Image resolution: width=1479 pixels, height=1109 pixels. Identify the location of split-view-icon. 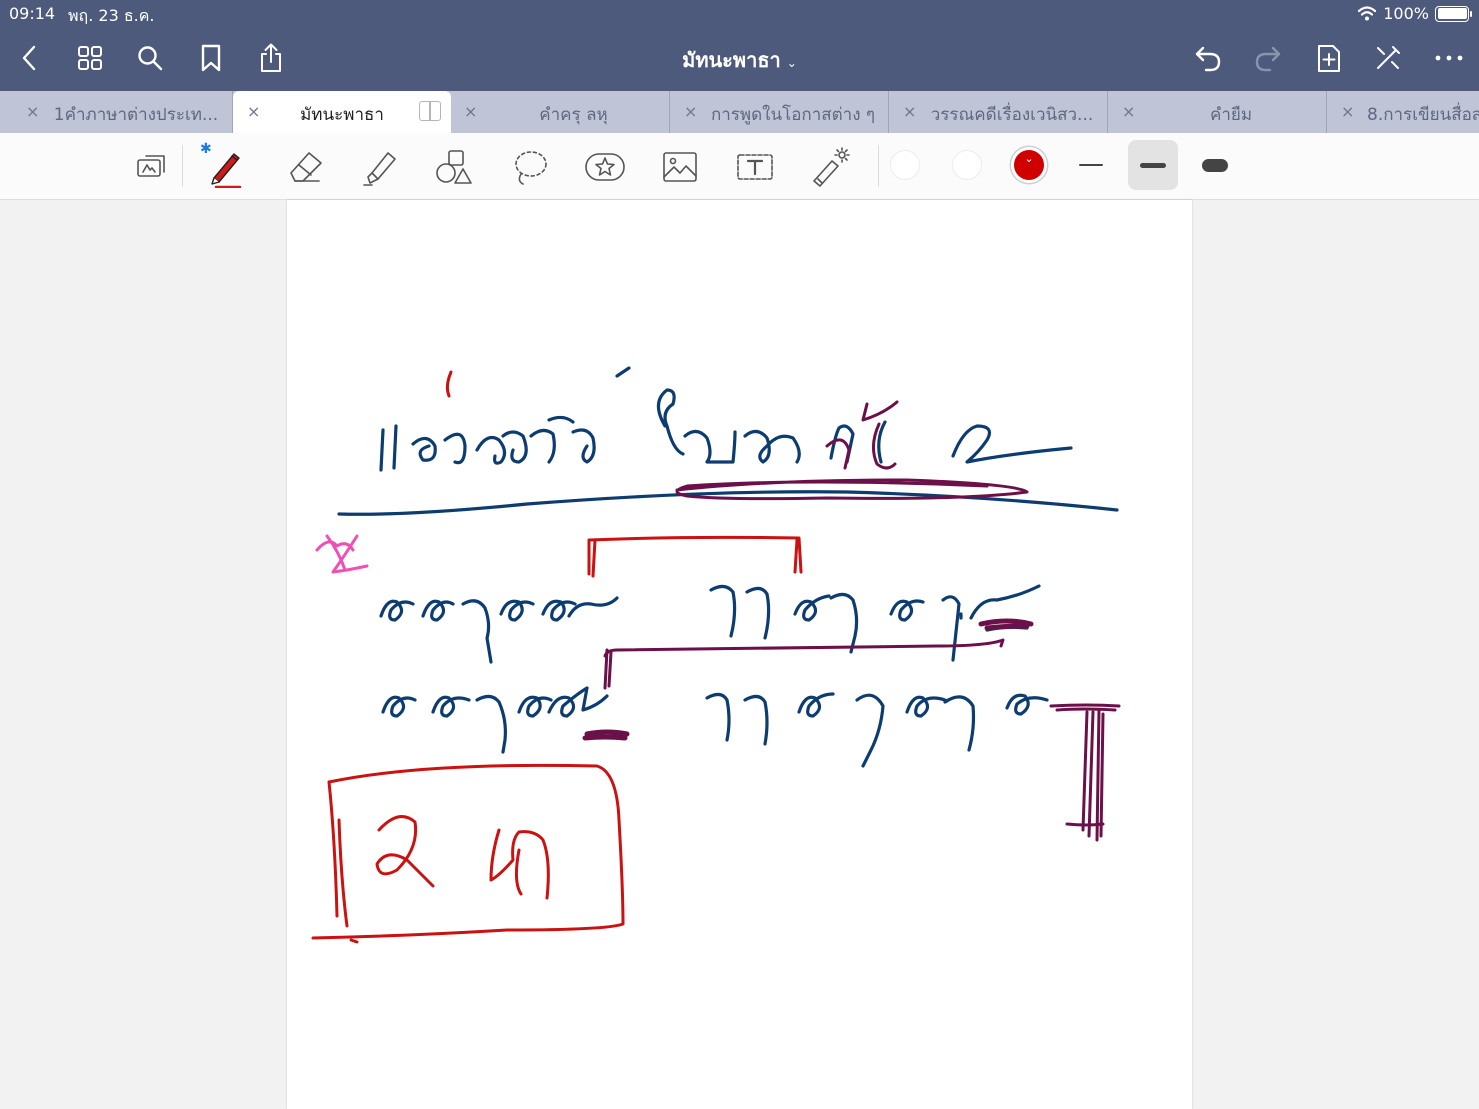
(430, 111).